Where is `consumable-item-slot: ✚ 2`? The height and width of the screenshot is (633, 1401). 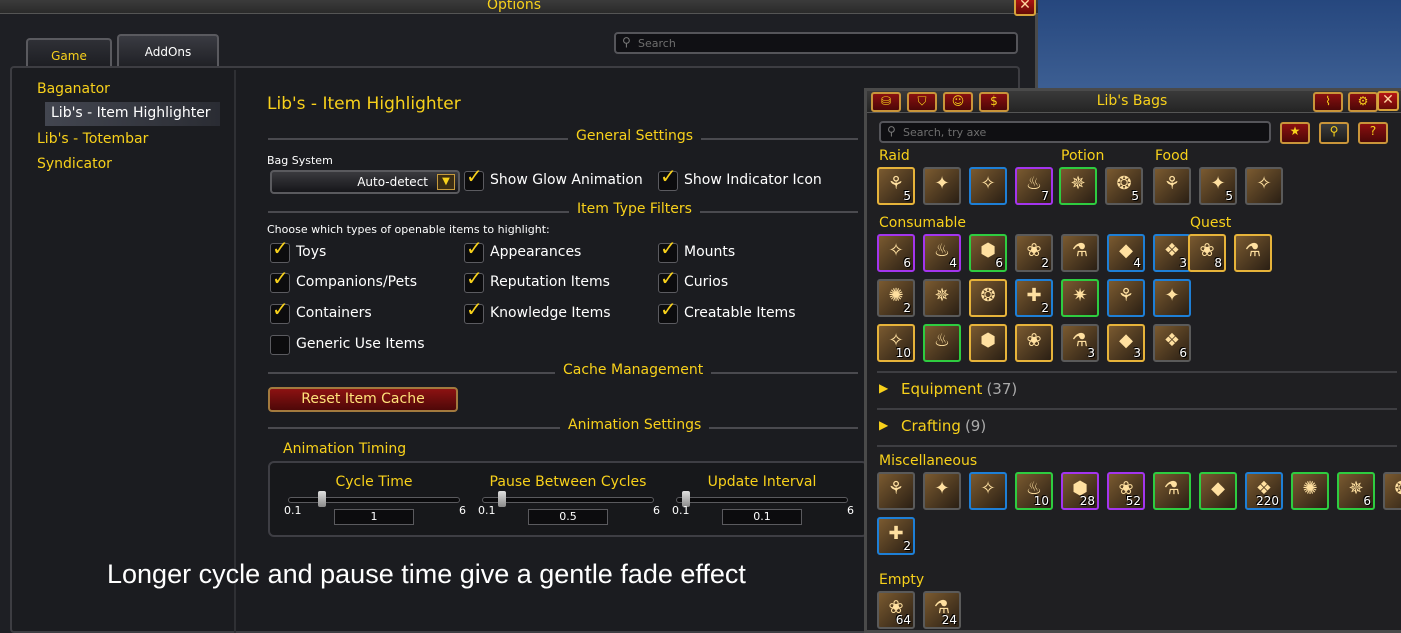 consumable-item-slot: ✚ 2 is located at coordinates (1034, 298).